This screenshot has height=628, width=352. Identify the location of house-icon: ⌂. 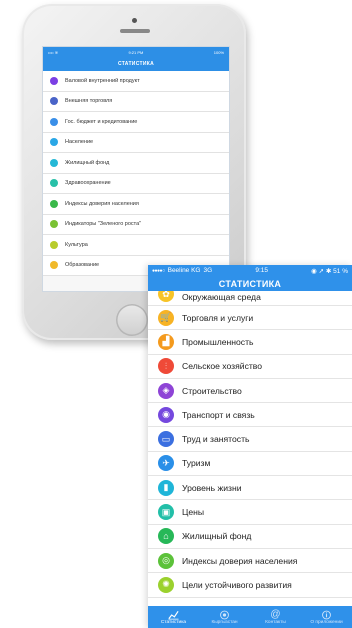
(166, 536).